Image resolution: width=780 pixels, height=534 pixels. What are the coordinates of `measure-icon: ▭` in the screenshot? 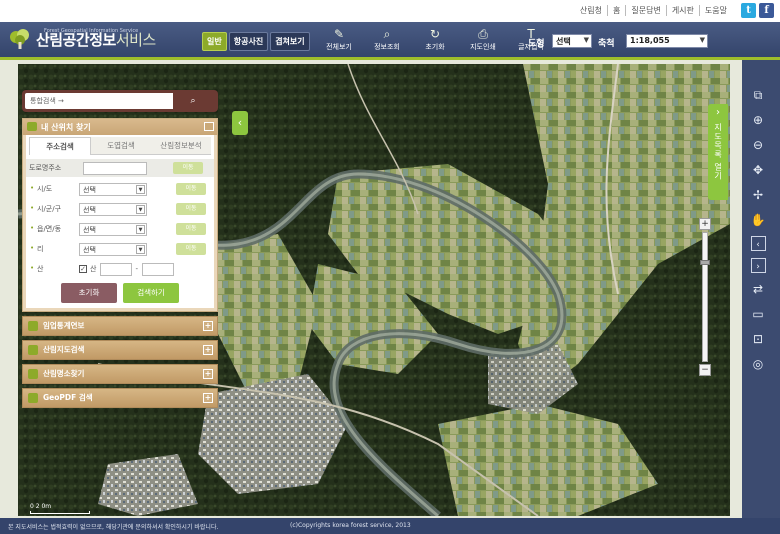 It's located at (758, 314).